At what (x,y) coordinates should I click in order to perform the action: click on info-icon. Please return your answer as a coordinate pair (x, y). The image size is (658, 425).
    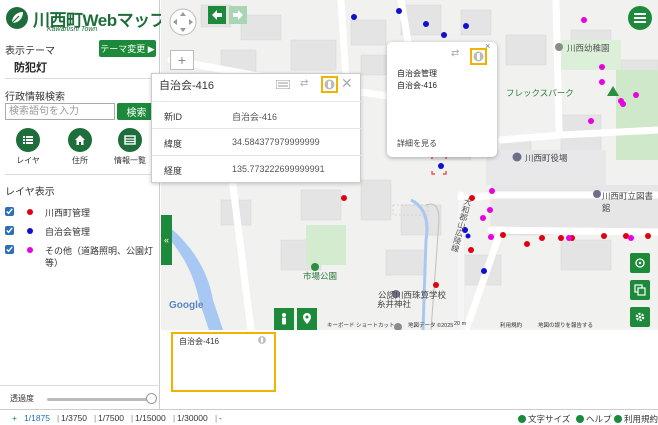
    Looking at the image, I should click on (618, 419).